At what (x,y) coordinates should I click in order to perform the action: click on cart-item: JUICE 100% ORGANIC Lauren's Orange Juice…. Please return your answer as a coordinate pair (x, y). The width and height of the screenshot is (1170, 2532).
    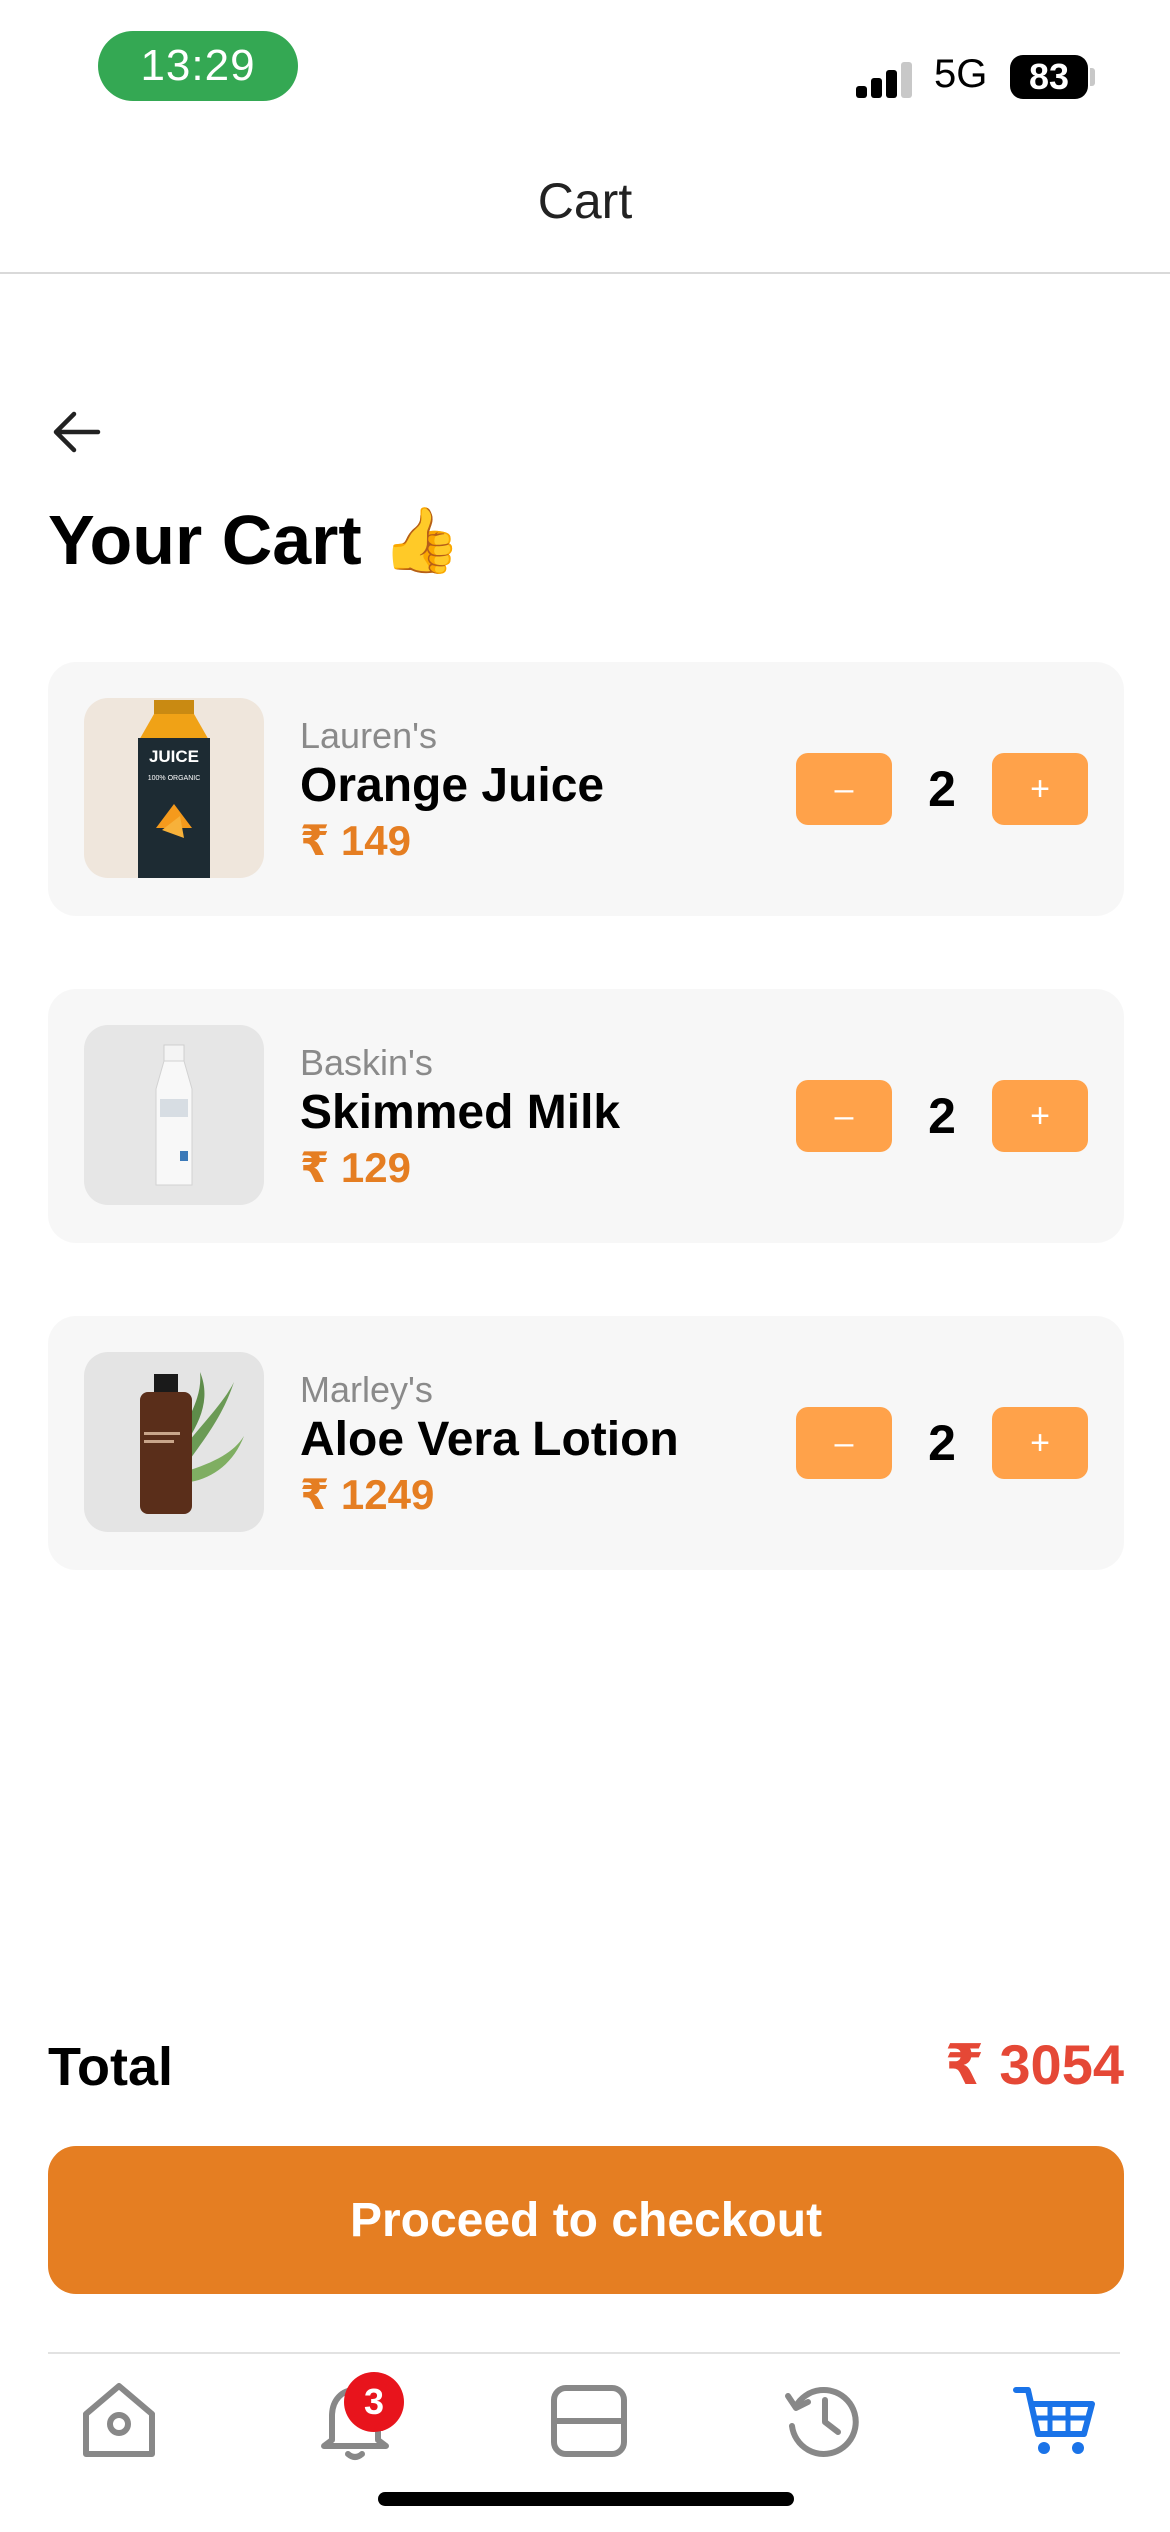
    Looking at the image, I should click on (586, 789).